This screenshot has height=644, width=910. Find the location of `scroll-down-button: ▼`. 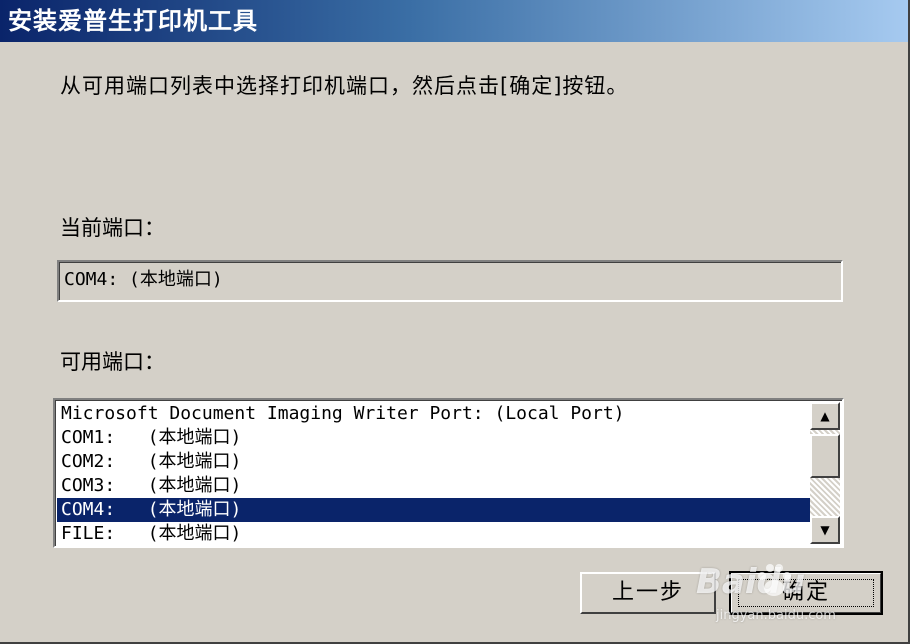

scroll-down-button: ▼ is located at coordinates (825, 530).